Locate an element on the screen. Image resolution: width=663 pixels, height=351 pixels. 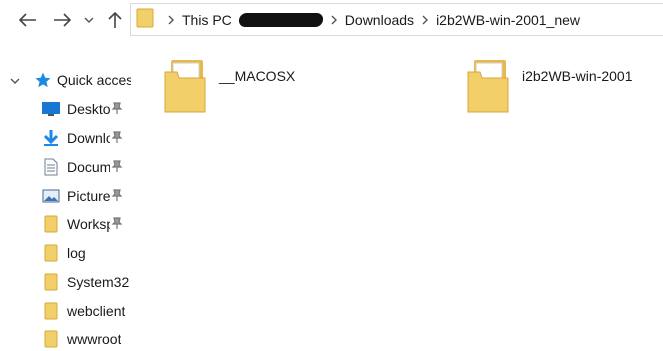
back-arrow-icon is located at coordinates (28, 20).